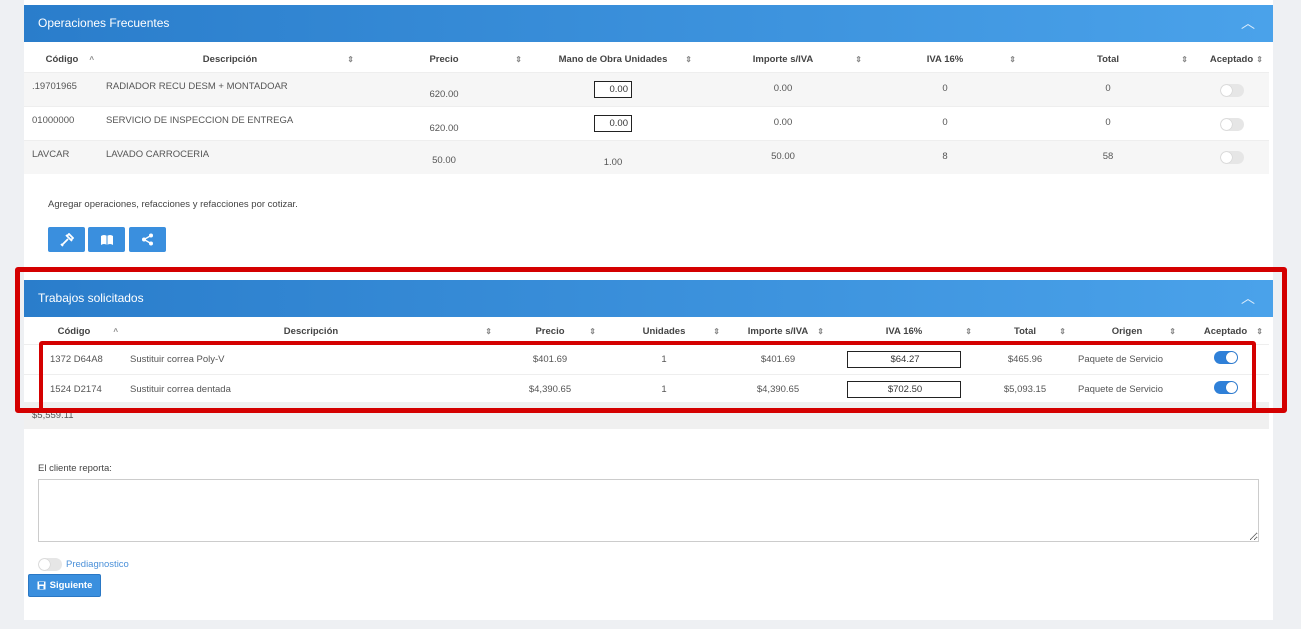 This screenshot has height=629, width=1301. What do you see at coordinates (550, 358) in the screenshot?
I see `cell-precio: $401.69` at bounding box center [550, 358].